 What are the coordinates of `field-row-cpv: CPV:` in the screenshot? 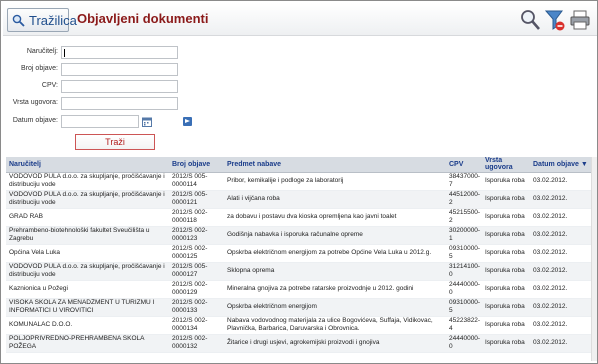 It's located at (29, 88).